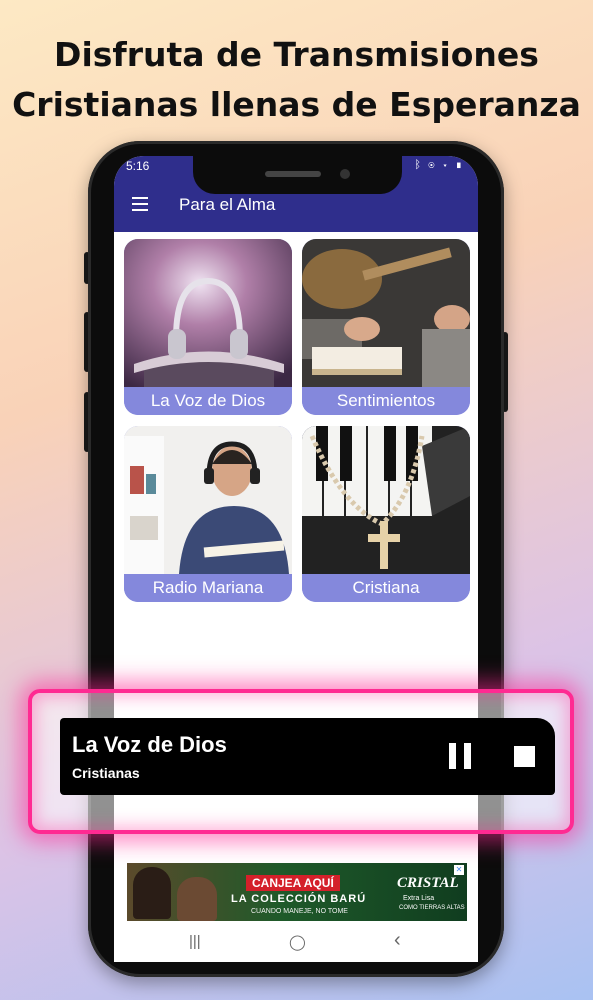  Describe the element at coordinates (428, 883) in the screenshot. I see `ad-brand: CRISTAL` at that location.